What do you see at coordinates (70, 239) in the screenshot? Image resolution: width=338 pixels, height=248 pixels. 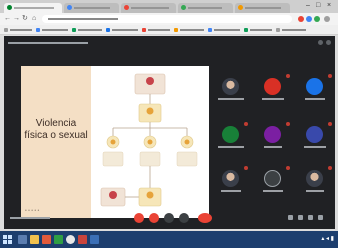 I see `chrome-icon` at bounding box center [70, 239].